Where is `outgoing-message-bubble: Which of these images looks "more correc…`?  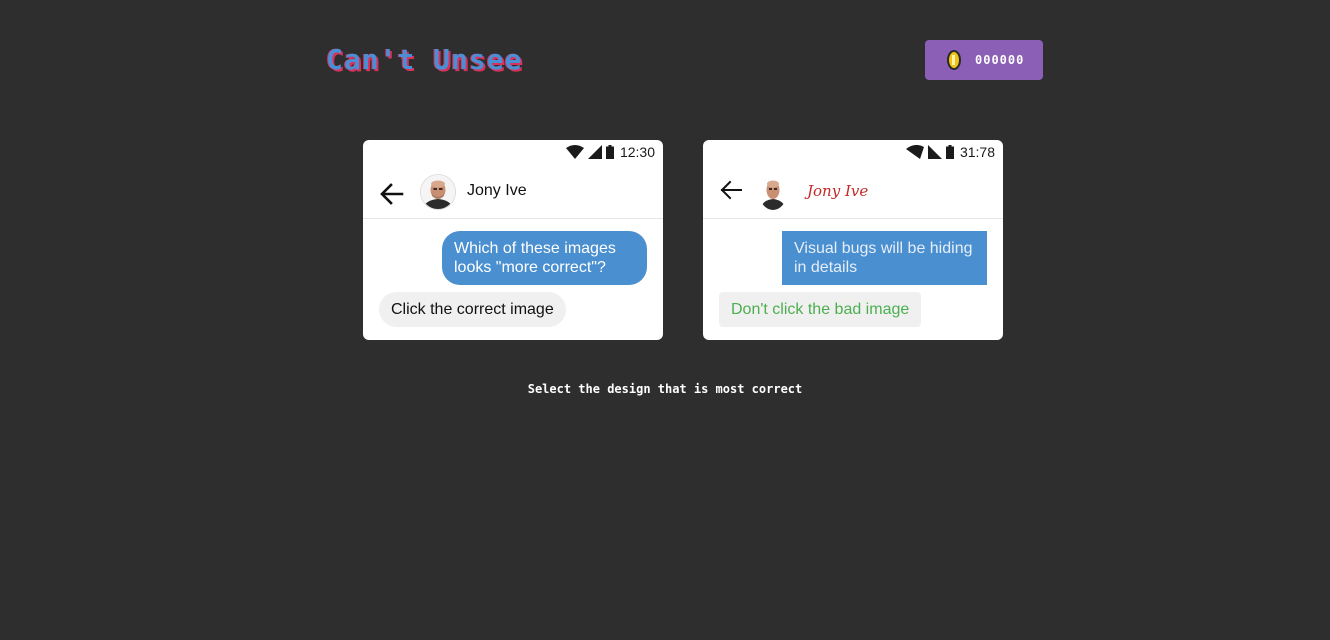 outgoing-message-bubble: Which of these images looks "more correc… is located at coordinates (544, 258).